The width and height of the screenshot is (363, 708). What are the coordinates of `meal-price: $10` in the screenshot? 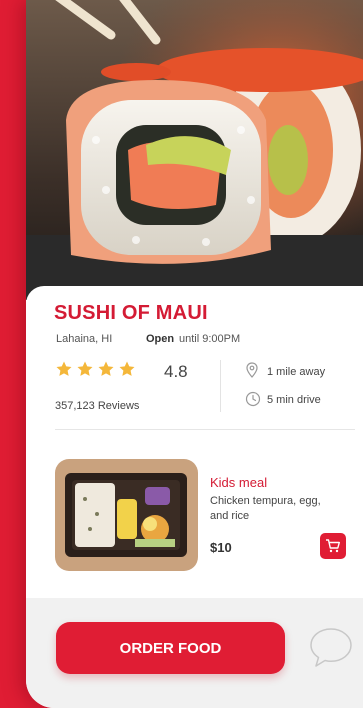 It's located at (221, 547).